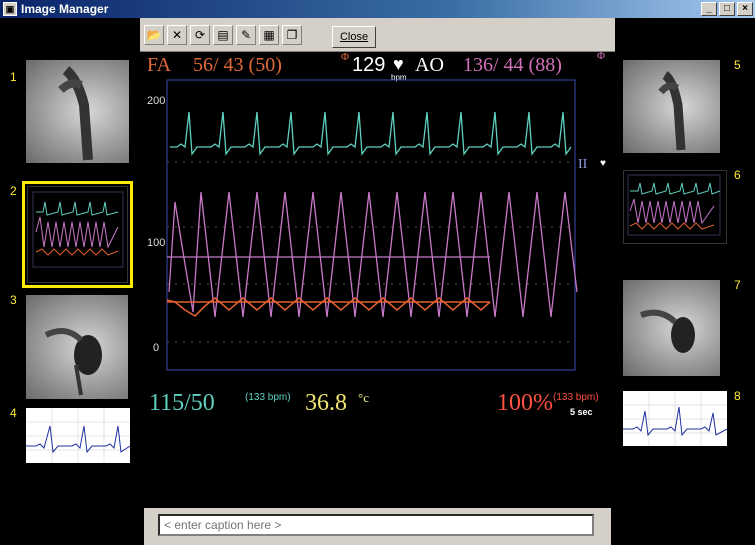 This screenshot has width=755, height=545. I want to click on thumb-number-3: 3, so click(13, 300).